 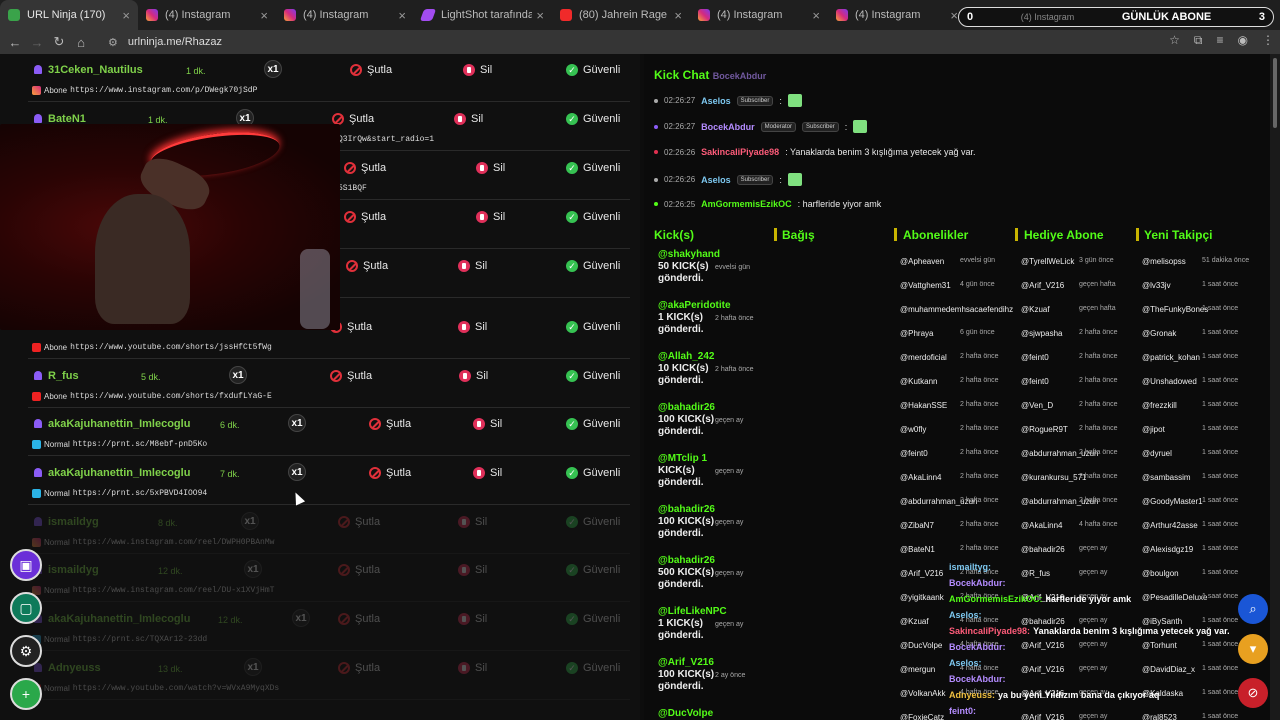 I want to click on follows-item: @GoodyMaster1 1 saat önce, so click(x=1190, y=501).